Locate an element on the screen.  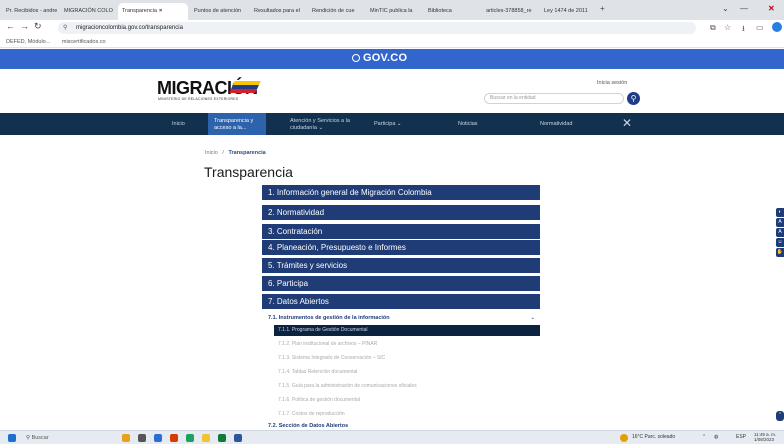
breadcrumb: Inicio / Transparencia is located at coordinates (235, 153).